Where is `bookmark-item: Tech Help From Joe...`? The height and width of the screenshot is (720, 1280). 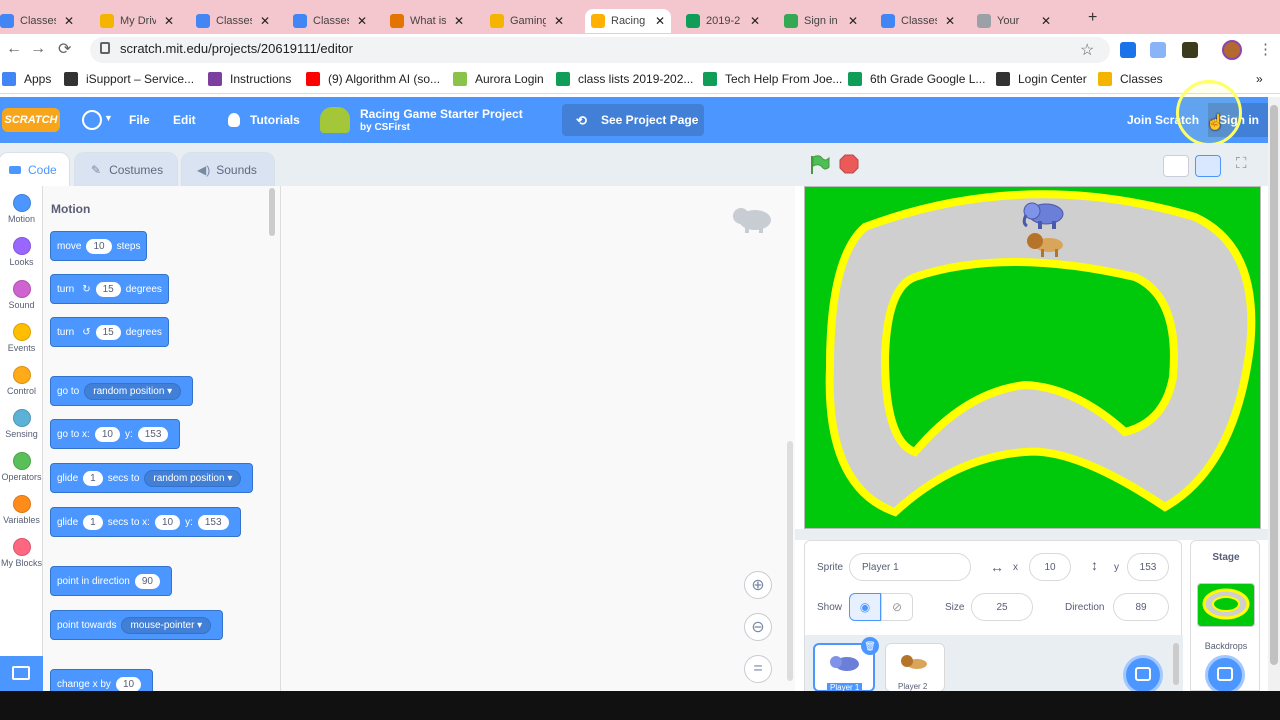
bookmark-item: Tech Help From Joe... is located at coordinates (772, 79).